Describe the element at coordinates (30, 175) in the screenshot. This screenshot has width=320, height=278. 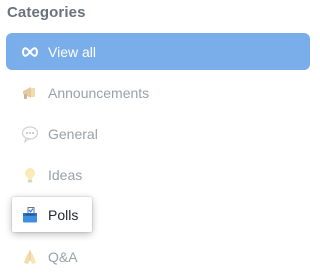
I see `lightbulb-icon` at that location.